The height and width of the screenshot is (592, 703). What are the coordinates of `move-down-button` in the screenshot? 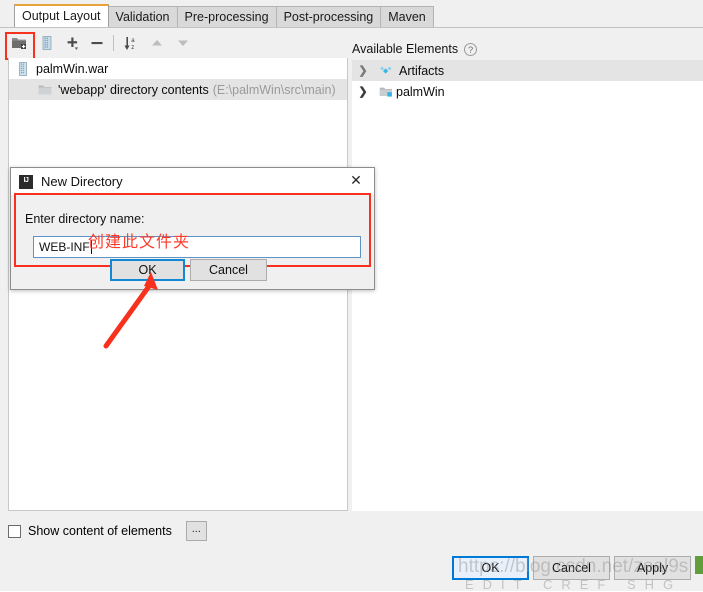 It's located at (183, 43).